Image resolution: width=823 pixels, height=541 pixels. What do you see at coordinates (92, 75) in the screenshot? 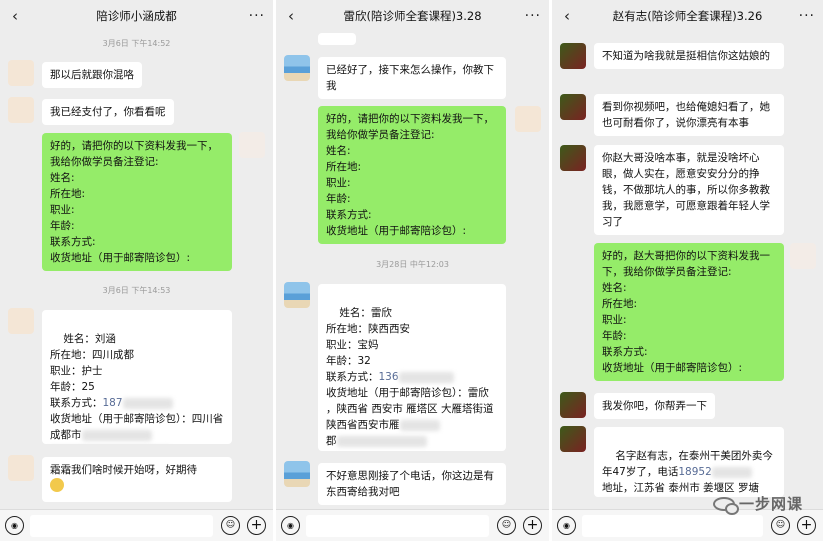
I see `message-bubble: 那以后就跟你混咯` at bounding box center [92, 75].